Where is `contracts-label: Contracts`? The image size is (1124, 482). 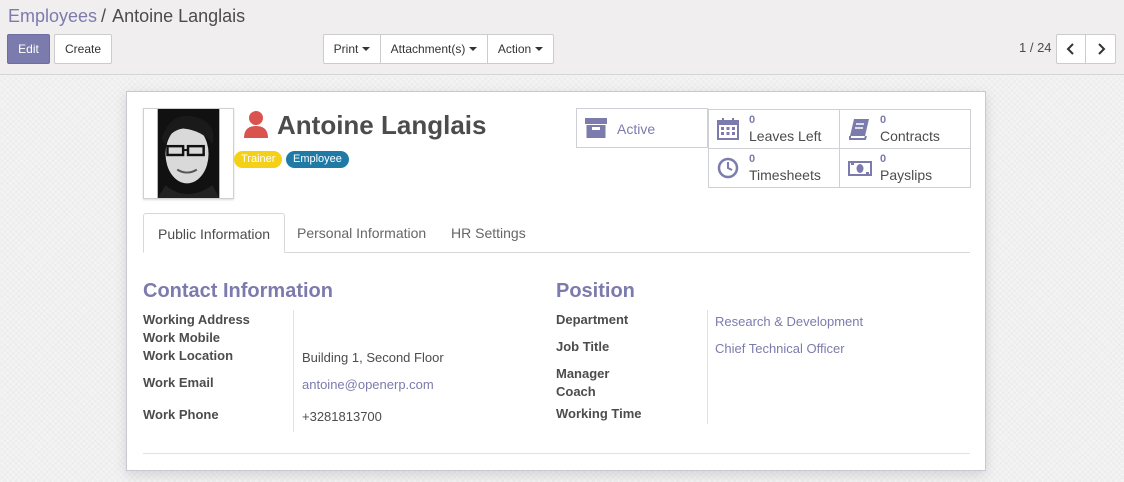
contracts-label: Contracts is located at coordinates (910, 136).